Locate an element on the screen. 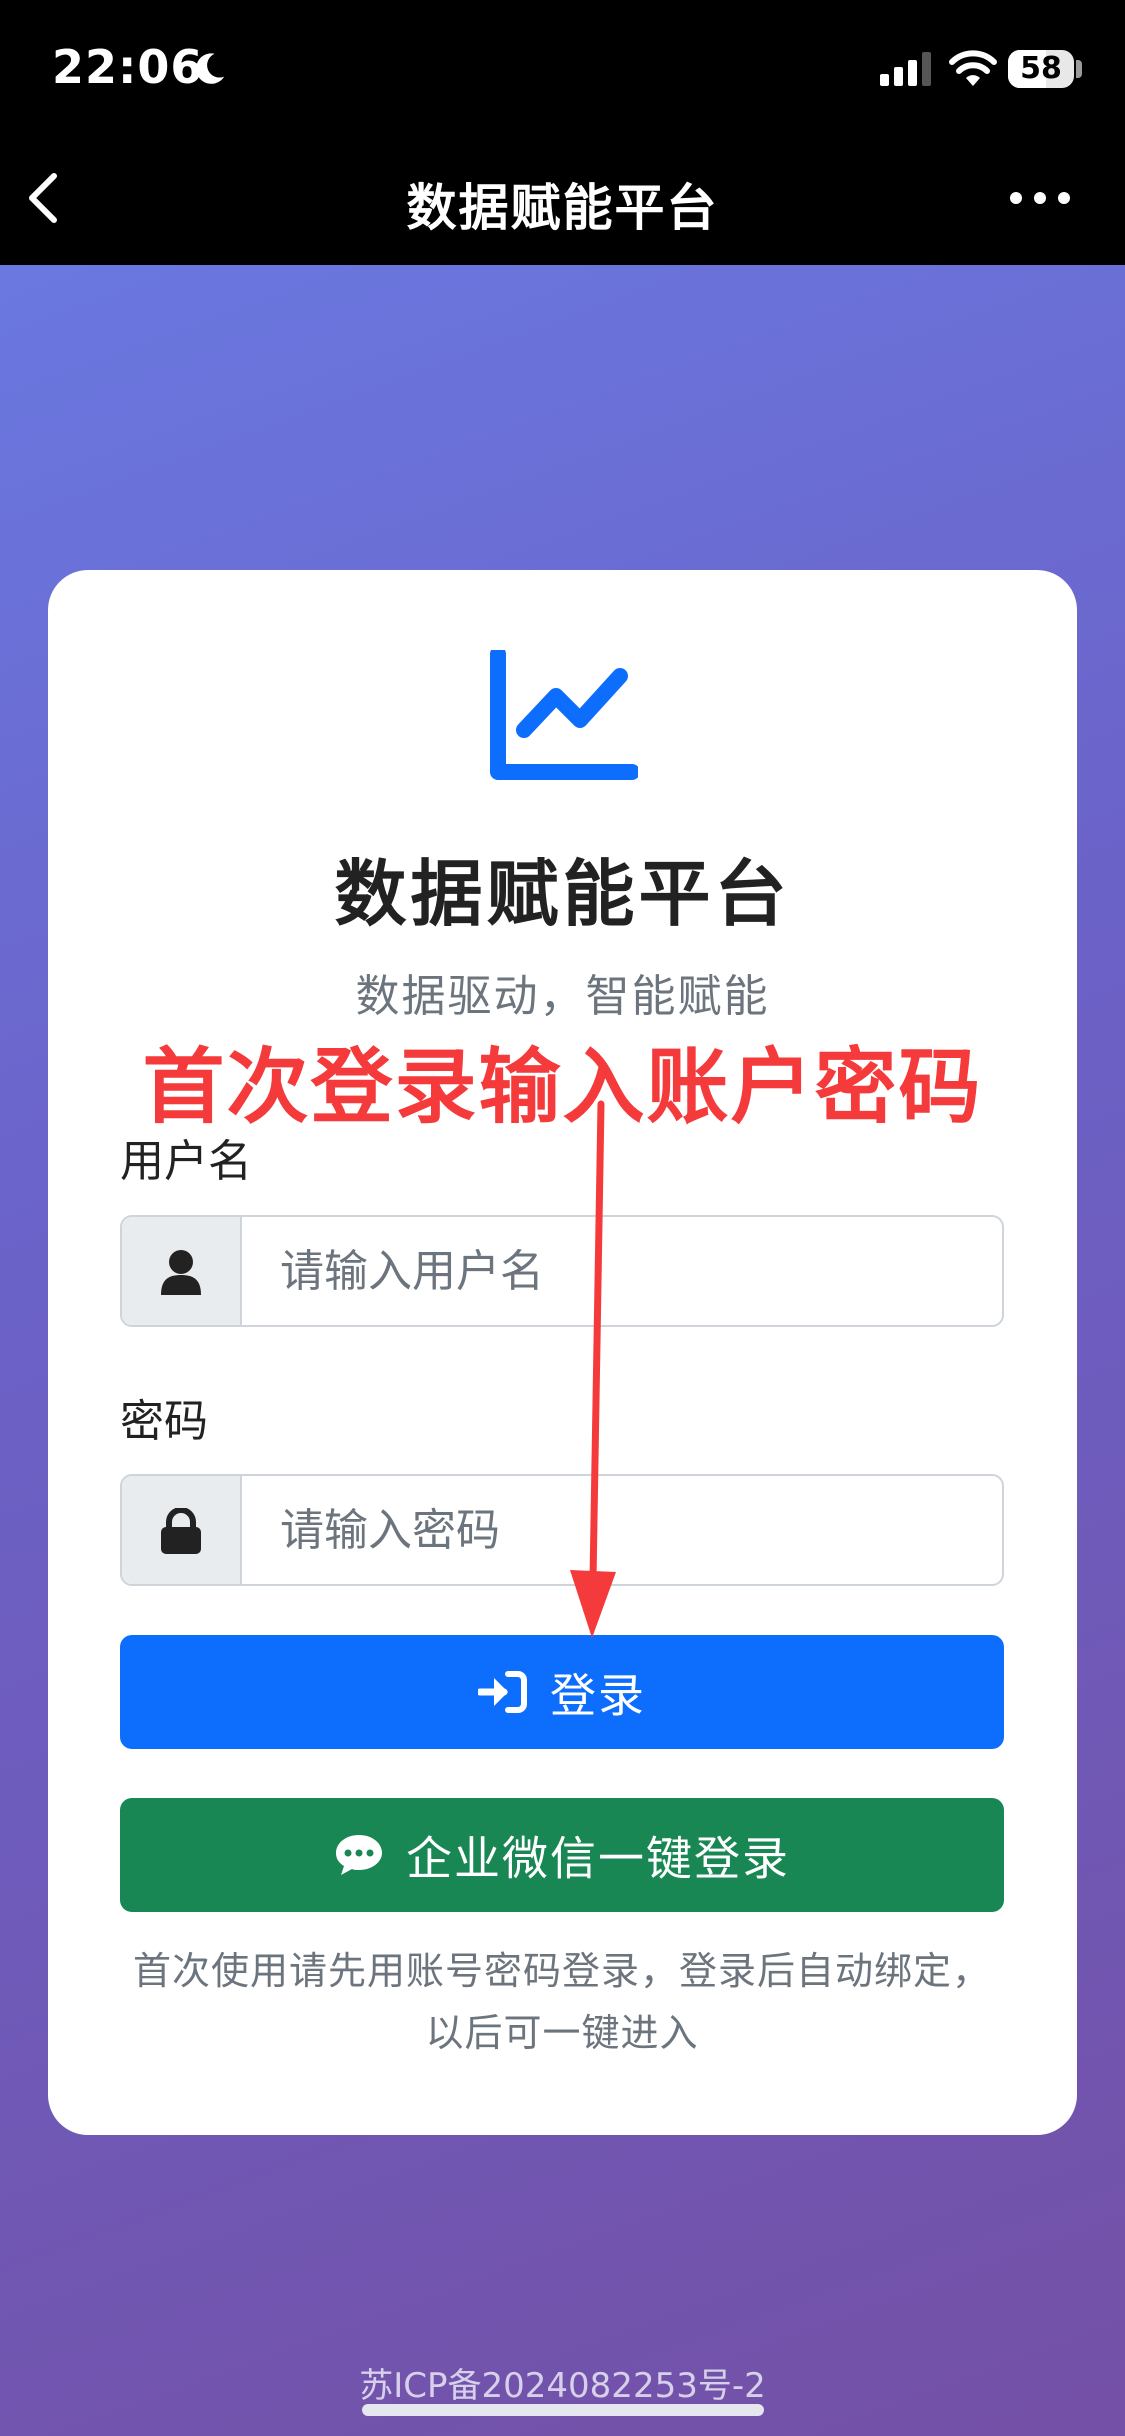  home-indicator is located at coordinates (563, 2410).